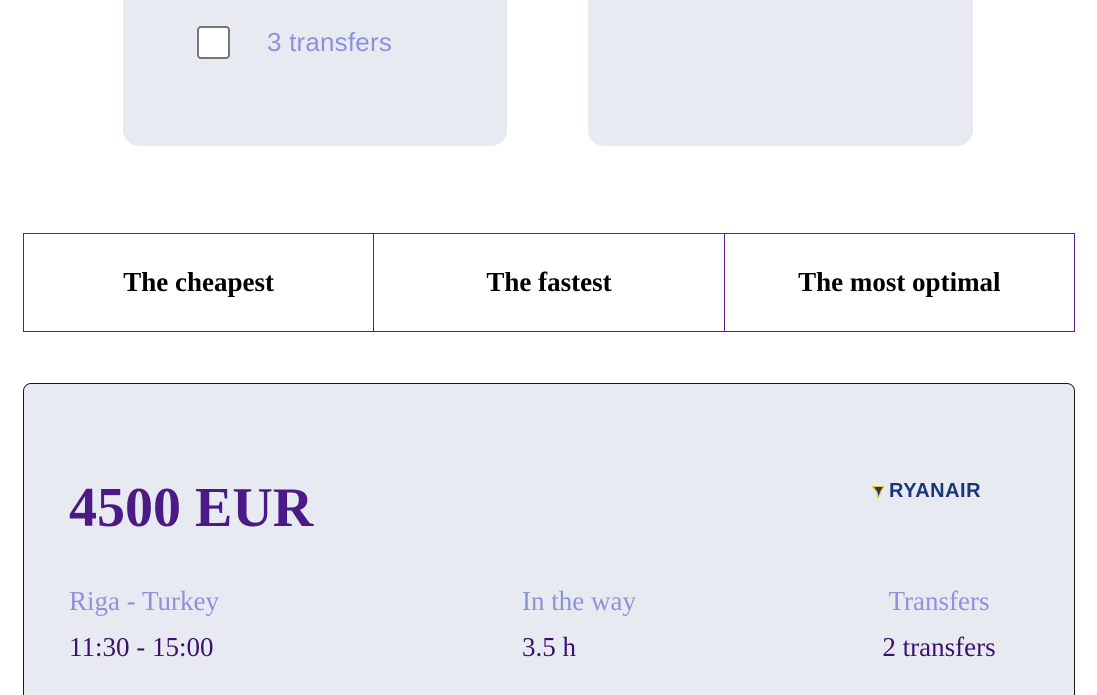  What do you see at coordinates (213, 42) in the screenshot?
I see `transfer-3-checkbox` at bounding box center [213, 42].